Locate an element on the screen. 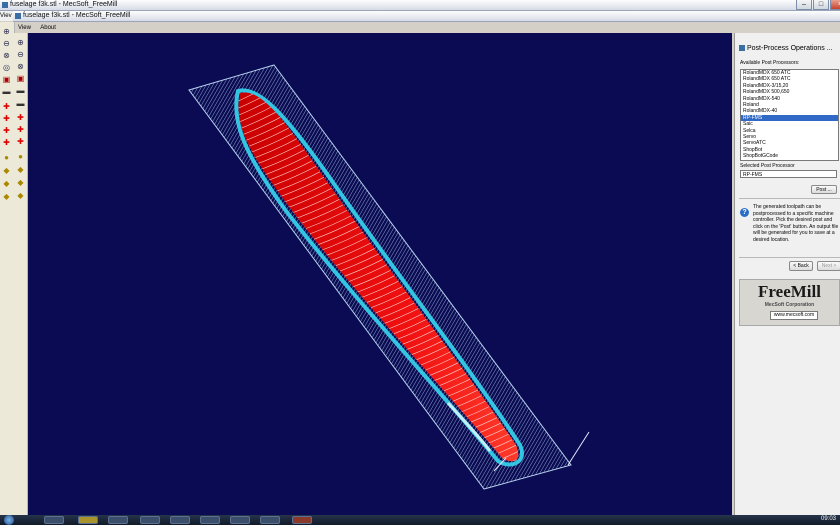 This screenshot has height=525, width=840. menu-view: View is located at coordinates (24, 28).